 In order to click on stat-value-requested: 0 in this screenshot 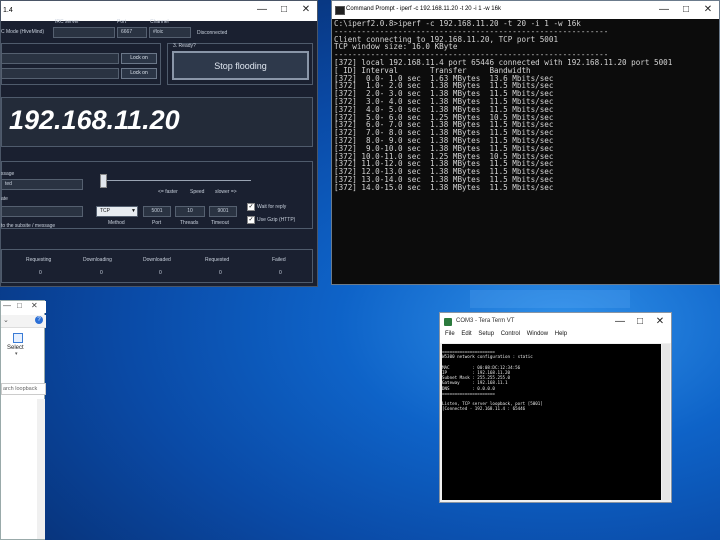, I will do `click(220, 273)`.